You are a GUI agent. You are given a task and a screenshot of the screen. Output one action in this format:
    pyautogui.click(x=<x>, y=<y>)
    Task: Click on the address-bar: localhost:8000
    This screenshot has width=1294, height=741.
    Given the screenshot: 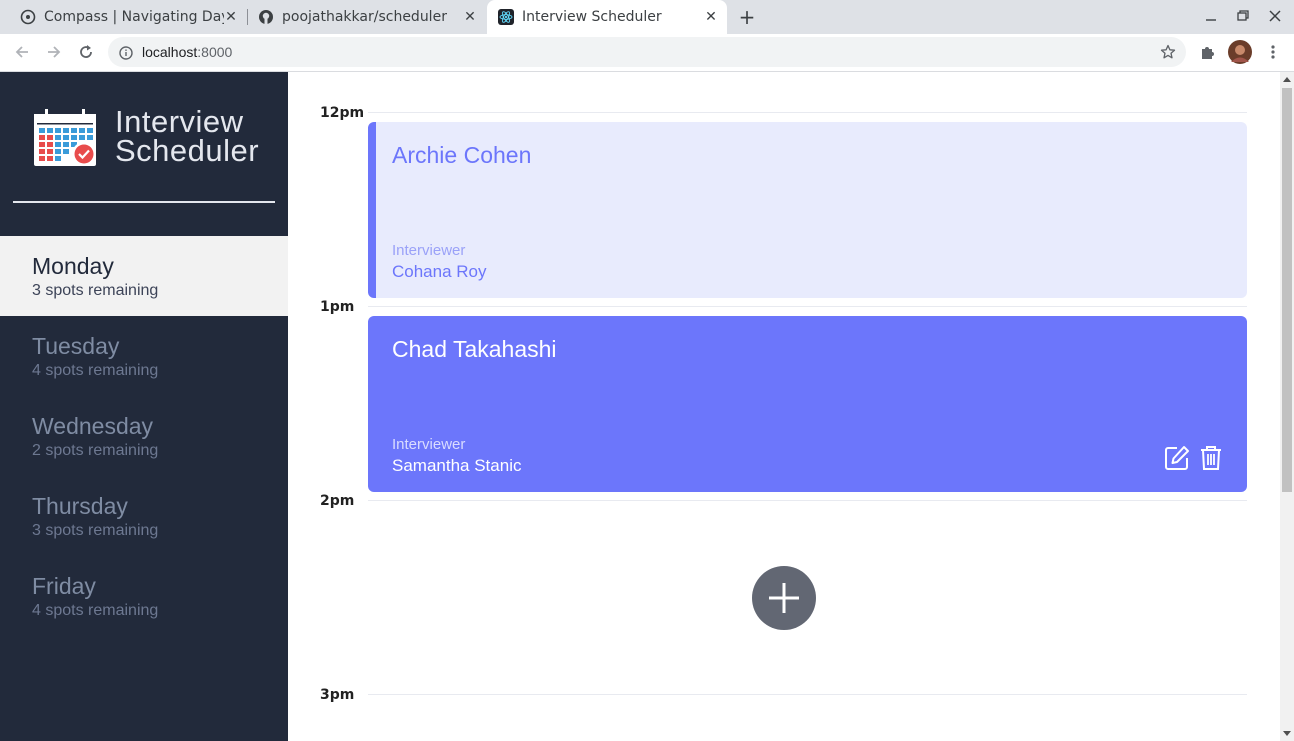 What is the action you would take?
    pyautogui.click(x=647, y=52)
    